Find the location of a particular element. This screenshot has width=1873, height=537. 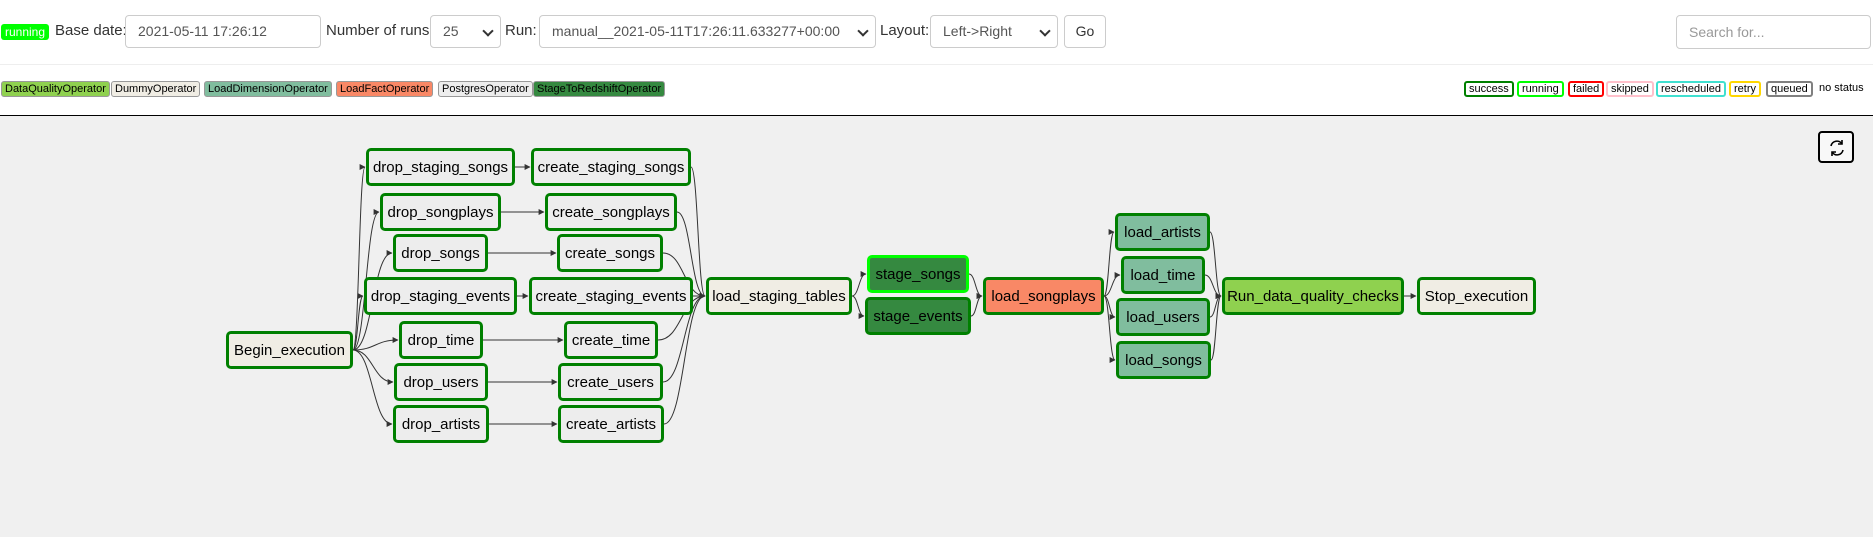

task-label: load_users is located at coordinates (1163, 317).